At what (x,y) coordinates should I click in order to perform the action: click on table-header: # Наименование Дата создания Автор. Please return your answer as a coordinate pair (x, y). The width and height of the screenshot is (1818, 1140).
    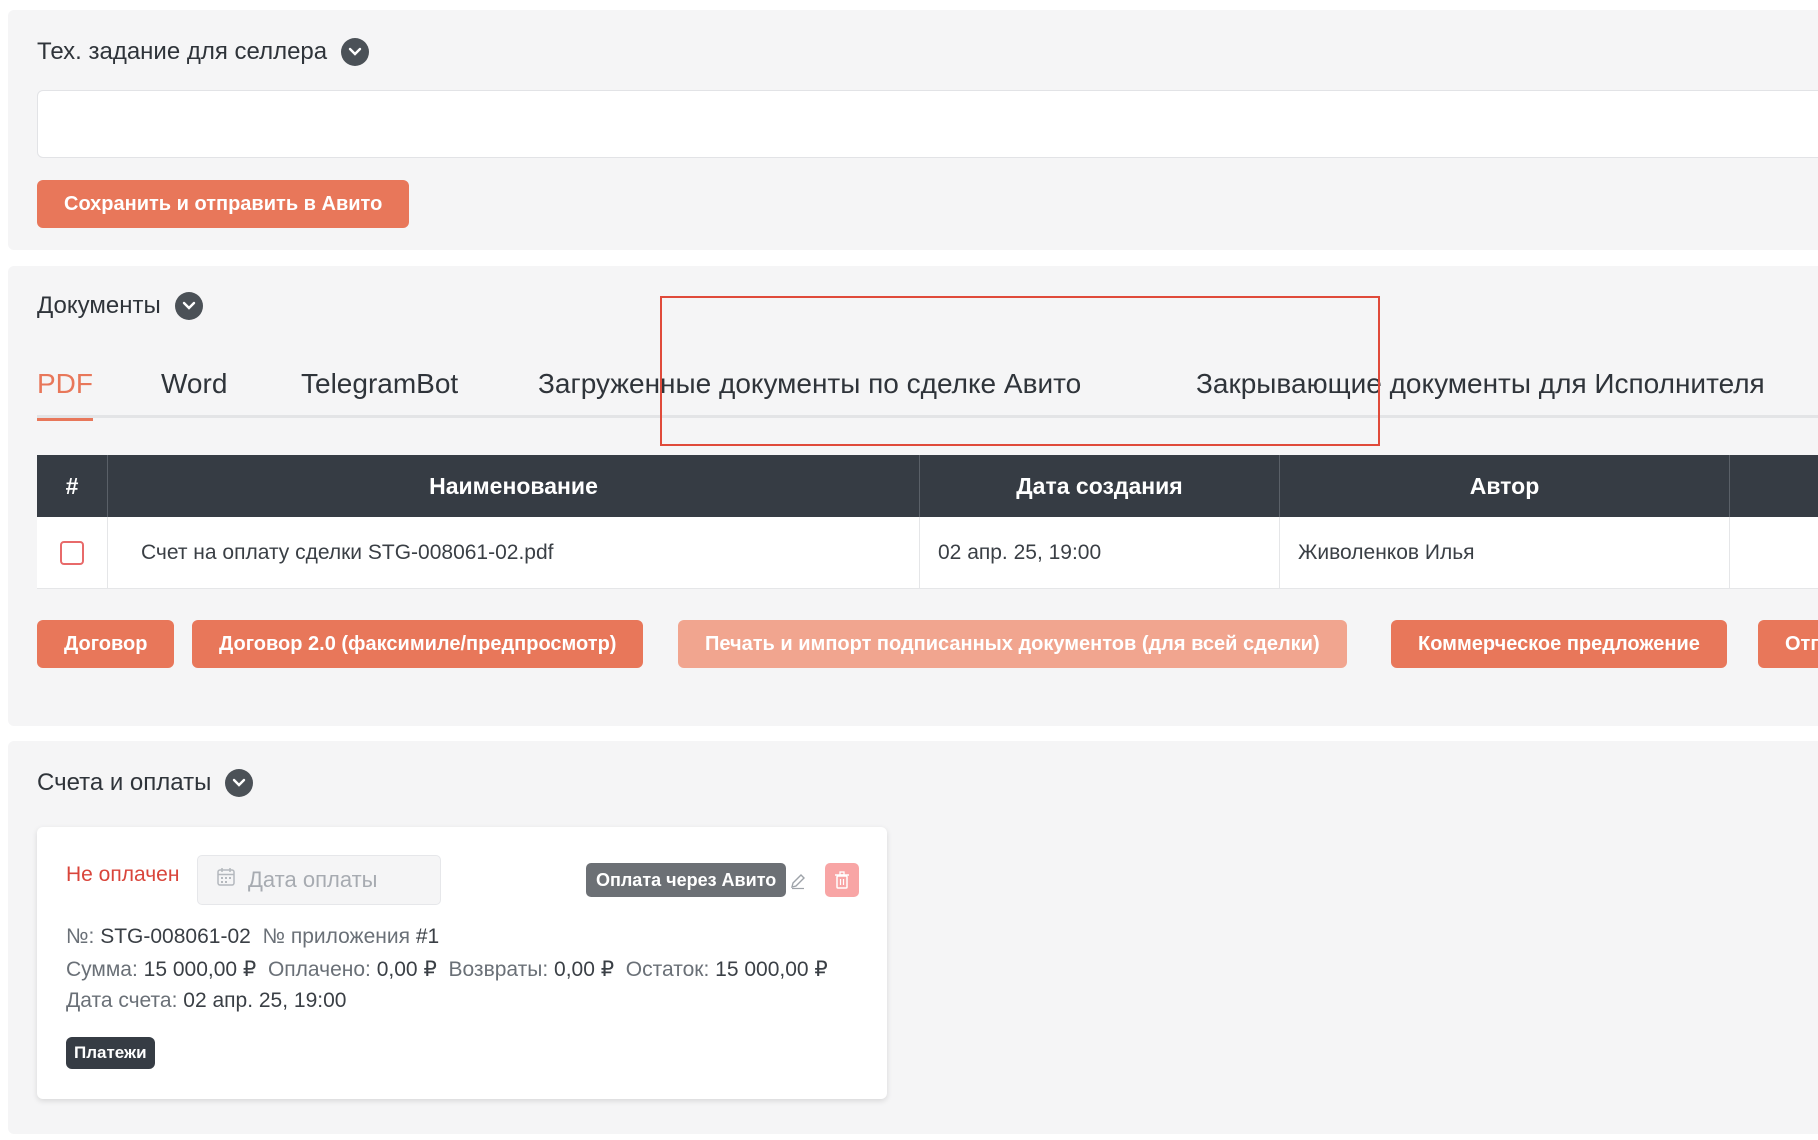
    Looking at the image, I should click on (927, 486).